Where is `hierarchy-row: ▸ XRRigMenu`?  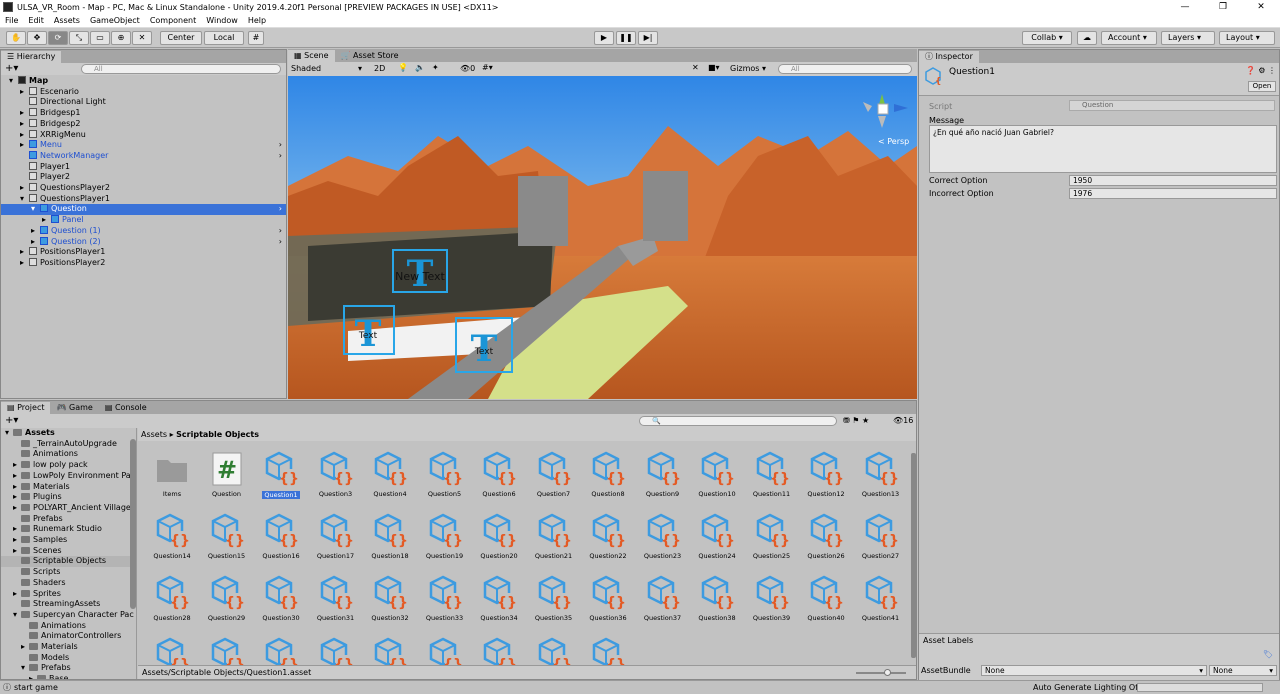 hierarchy-row: ▸ XRRigMenu is located at coordinates (143, 135).